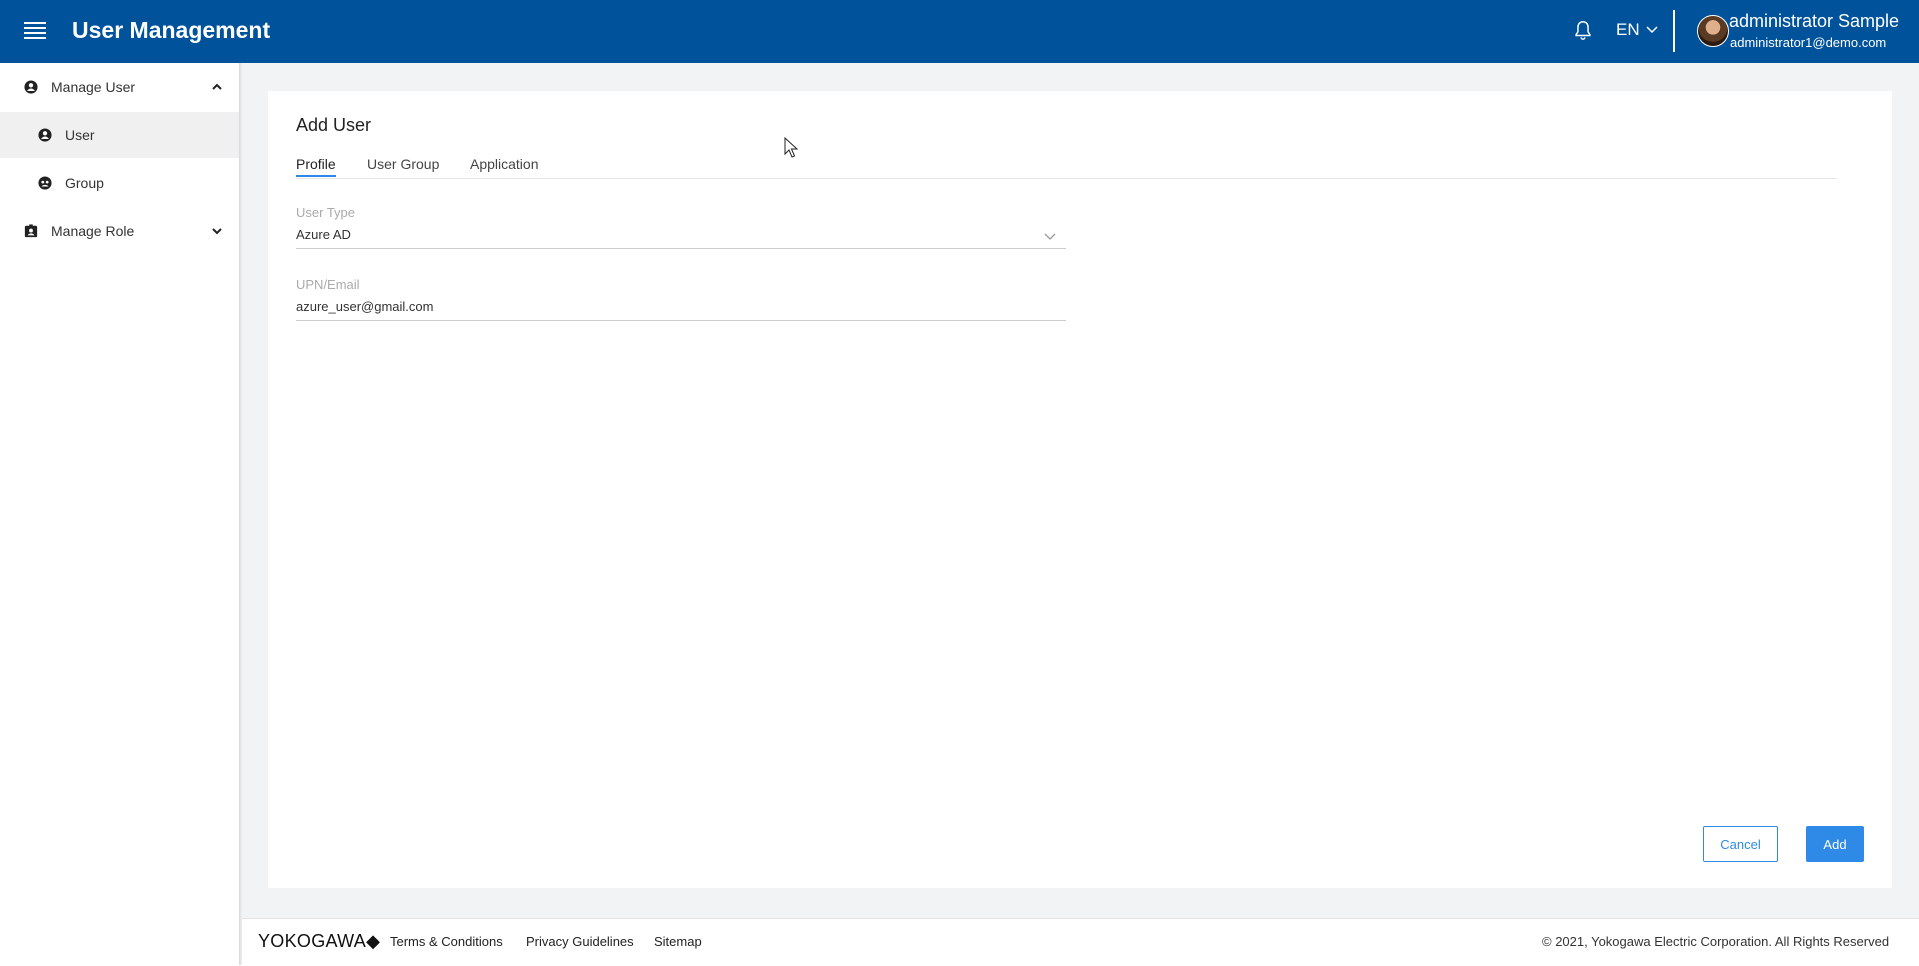 Image resolution: width=1919 pixels, height=966 pixels. Describe the element at coordinates (791, 147) in the screenshot. I see `mouse-cursor-icon` at that location.